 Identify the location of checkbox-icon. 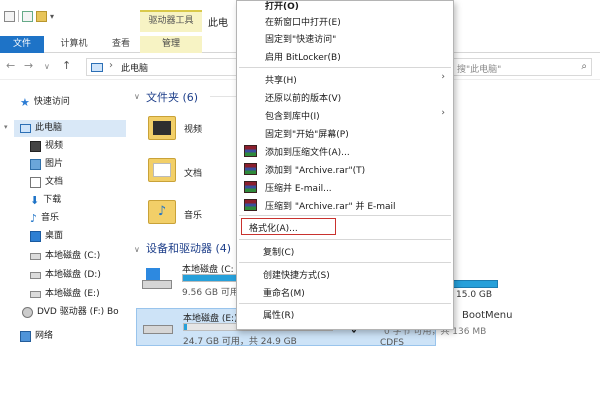
(27, 16).